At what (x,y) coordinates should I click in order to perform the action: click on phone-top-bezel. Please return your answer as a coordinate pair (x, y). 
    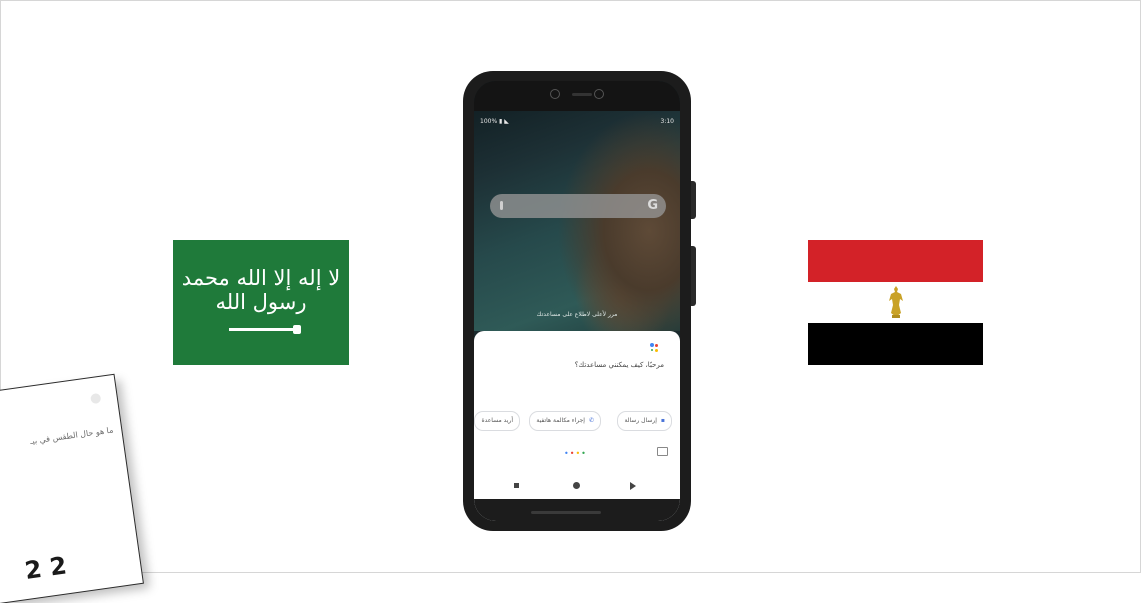
    Looking at the image, I should click on (577, 96).